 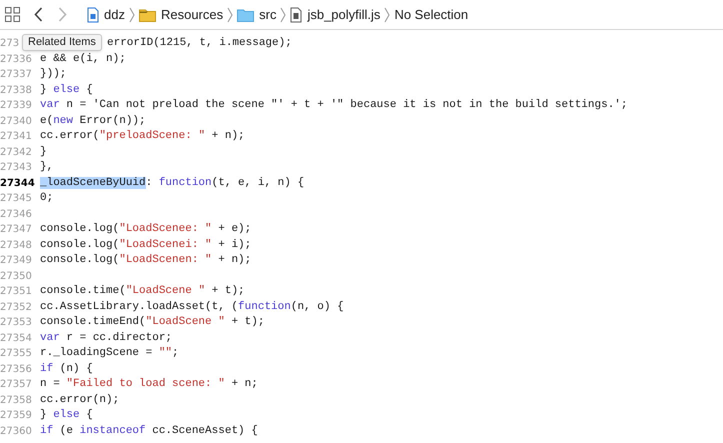 What do you see at coordinates (106, 338) in the screenshot?
I see `code-line: var r = cc.director;` at bounding box center [106, 338].